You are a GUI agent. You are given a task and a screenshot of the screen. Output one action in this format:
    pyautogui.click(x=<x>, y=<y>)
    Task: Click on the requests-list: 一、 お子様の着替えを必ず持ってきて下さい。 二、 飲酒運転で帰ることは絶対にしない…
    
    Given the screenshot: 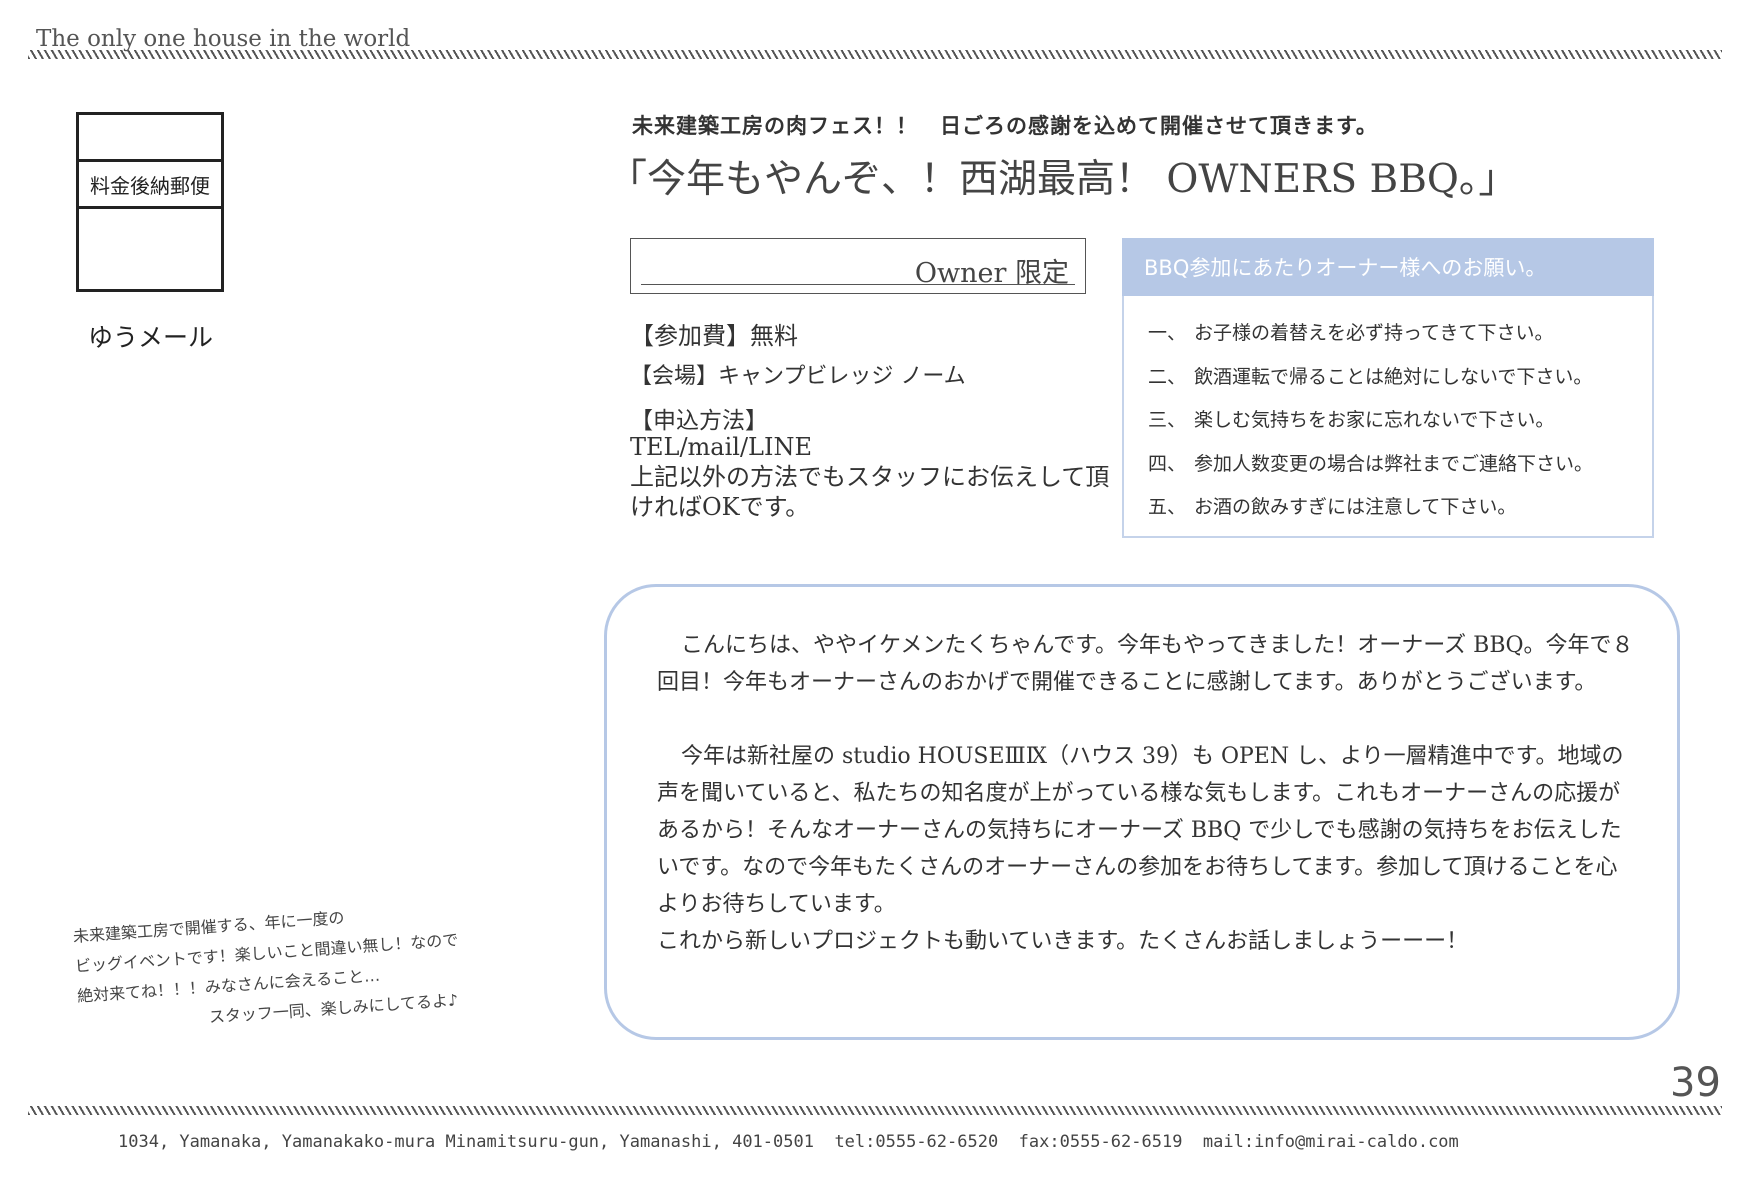 What is the action you would take?
    pyautogui.click(x=1370, y=427)
    